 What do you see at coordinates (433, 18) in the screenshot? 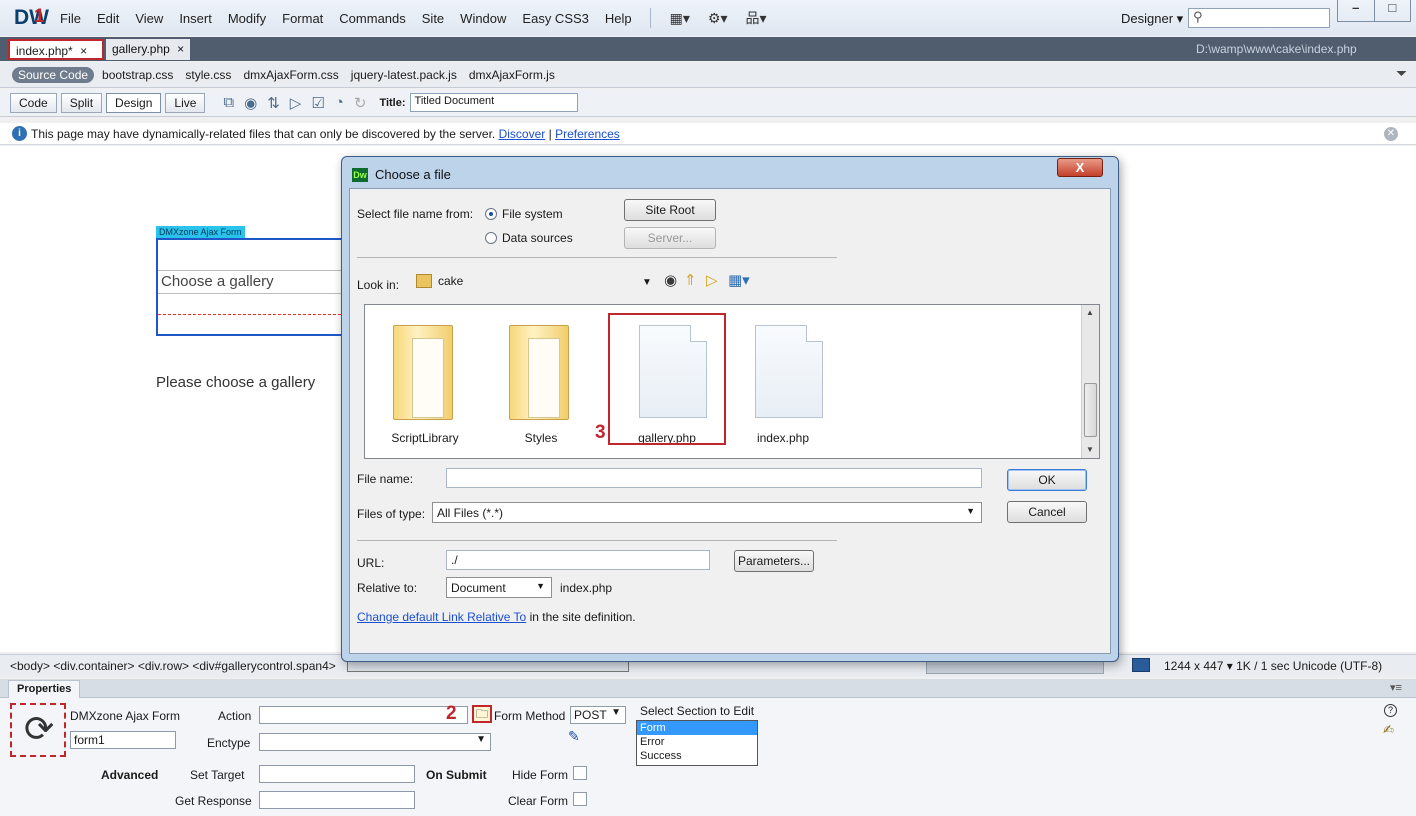
I see `menu-site: Site` at bounding box center [433, 18].